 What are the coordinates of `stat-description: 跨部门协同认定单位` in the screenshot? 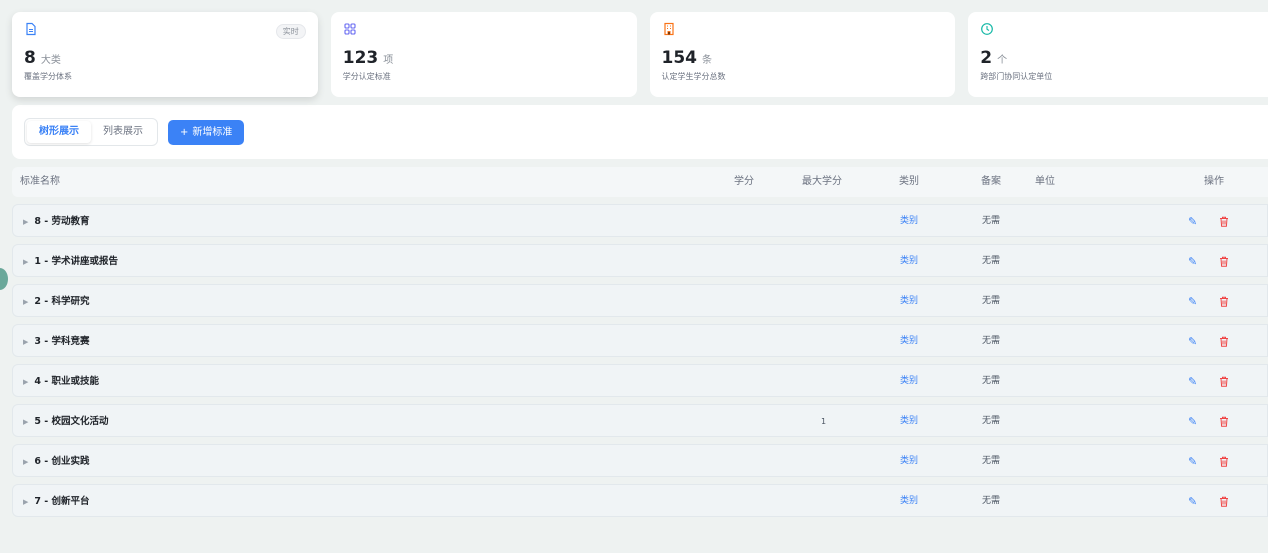 It's located at (1016, 76).